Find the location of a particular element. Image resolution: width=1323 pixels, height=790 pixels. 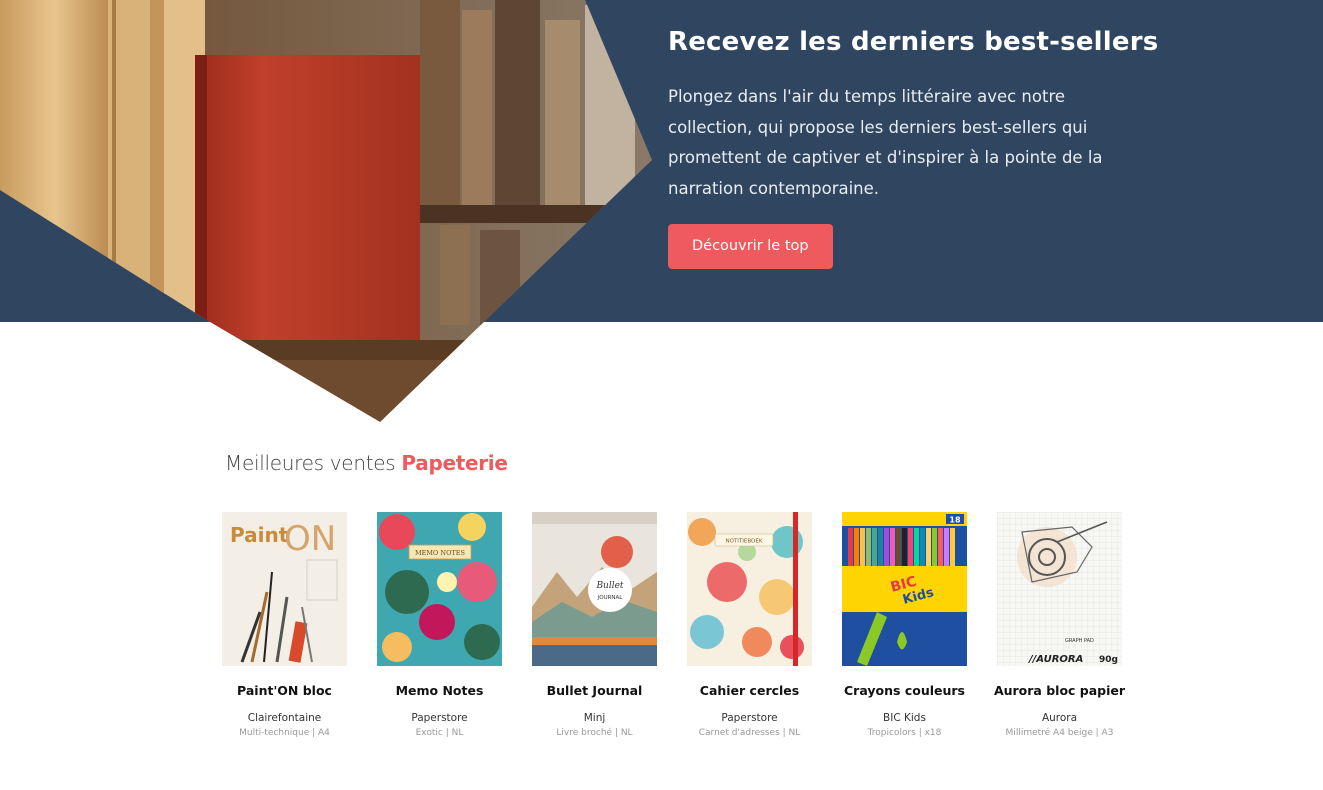

section-title: Meilleures ventes Papeterie is located at coordinates (366, 463).